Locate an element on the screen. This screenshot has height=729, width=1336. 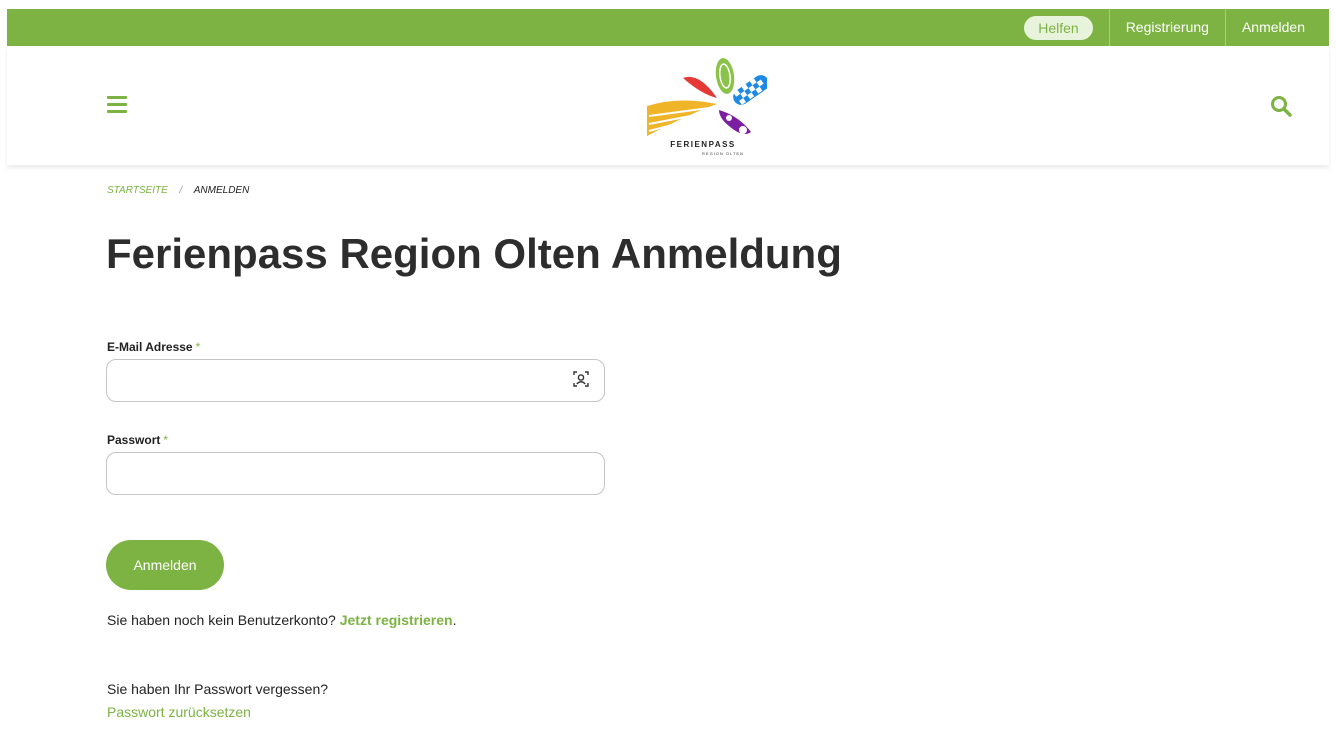
login-button: Anmelden is located at coordinates (165, 565).